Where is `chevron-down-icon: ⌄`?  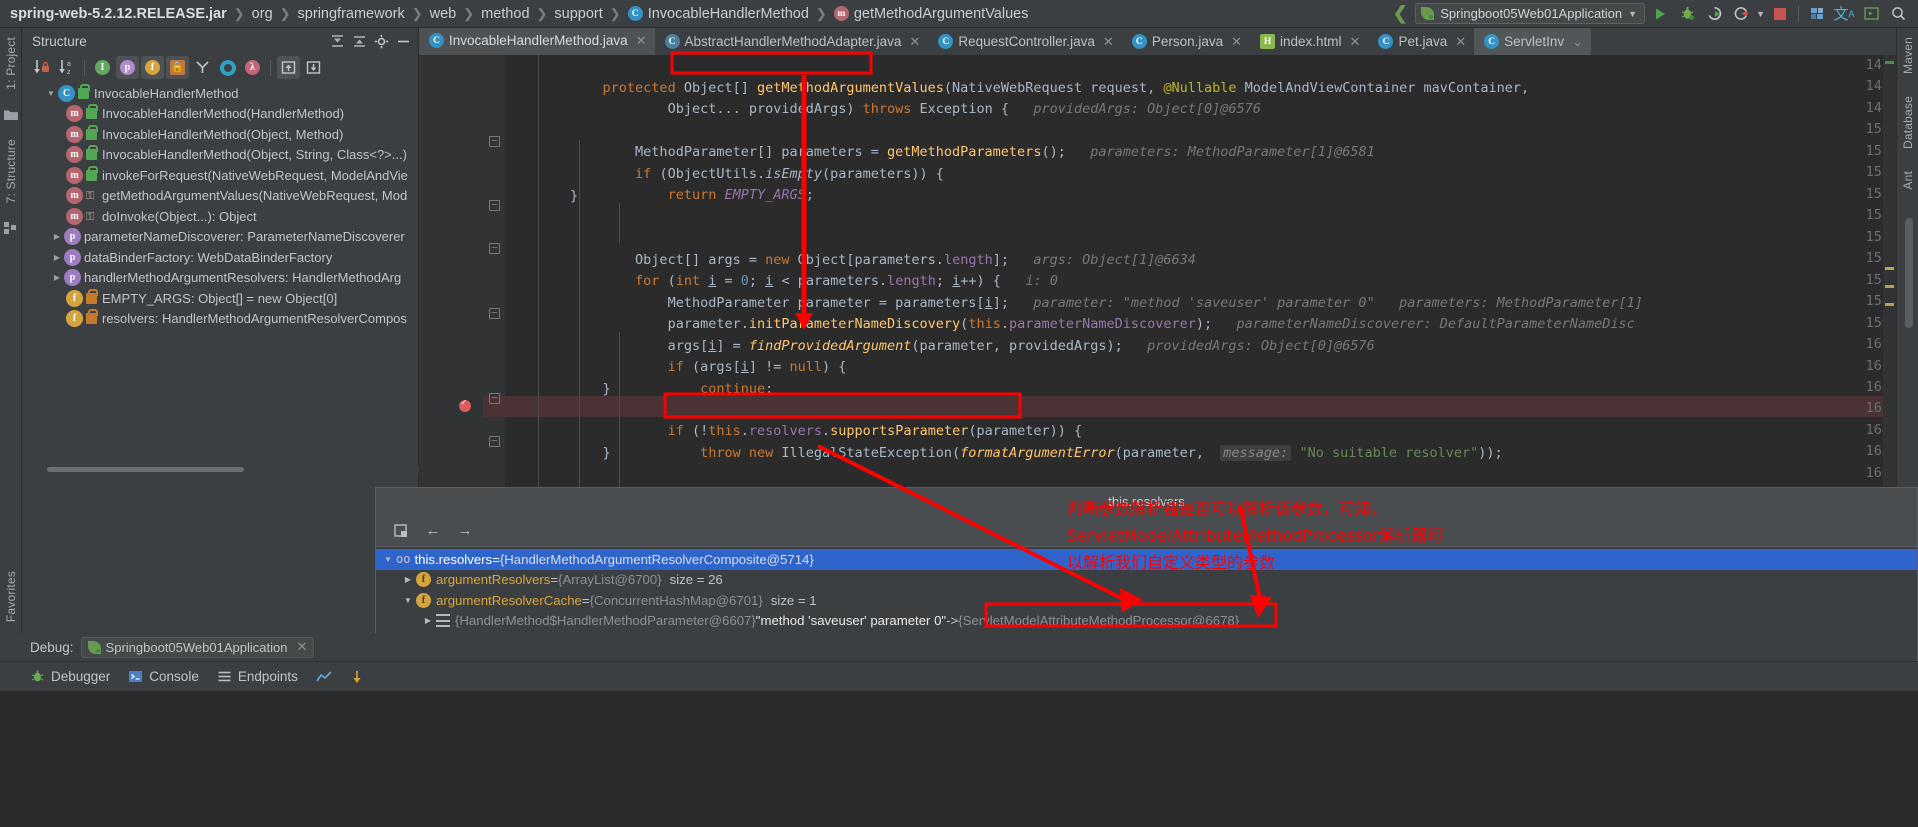
chevron-down-icon: ⌄ is located at coordinates (1577, 42).